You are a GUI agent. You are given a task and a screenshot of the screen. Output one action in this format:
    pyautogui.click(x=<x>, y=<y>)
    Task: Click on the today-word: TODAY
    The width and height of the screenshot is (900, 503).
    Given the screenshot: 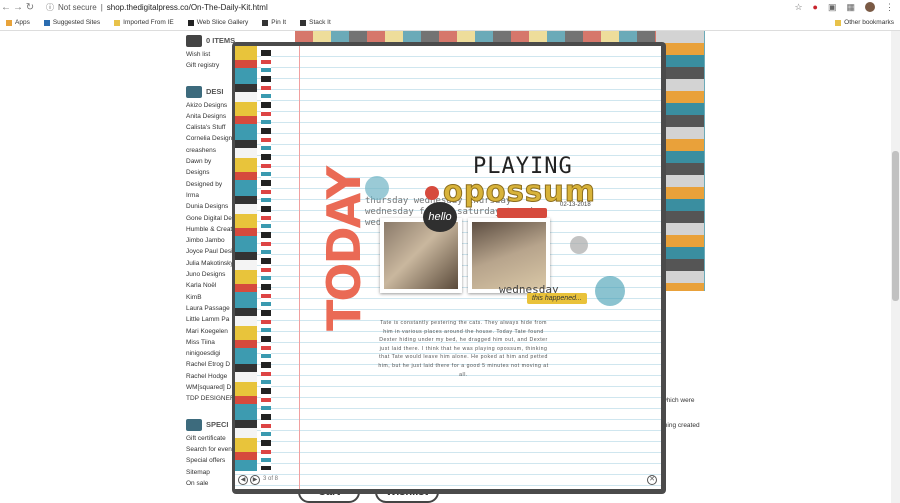 What is the action you would take?
    pyautogui.click(x=344, y=249)
    